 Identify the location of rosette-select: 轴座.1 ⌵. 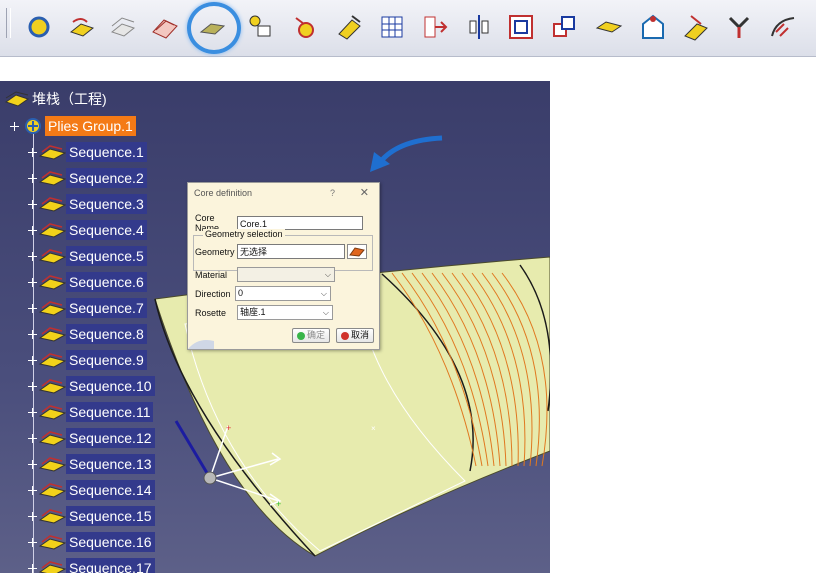
(285, 312).